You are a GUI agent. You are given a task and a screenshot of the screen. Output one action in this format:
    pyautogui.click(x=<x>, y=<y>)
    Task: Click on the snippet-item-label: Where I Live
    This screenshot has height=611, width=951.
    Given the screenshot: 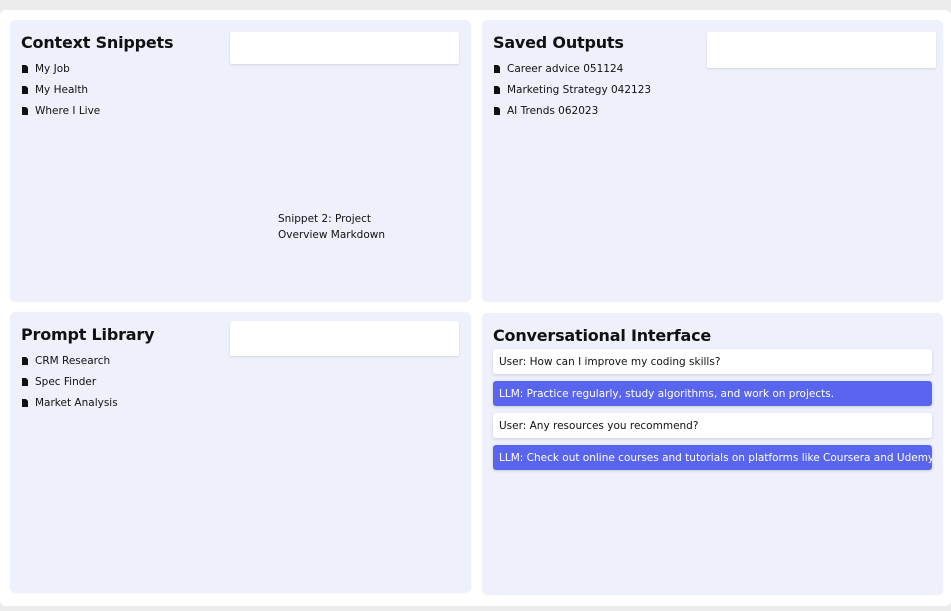 What is the action you would take?
    pyautogui.click(x=68, y=111)
    